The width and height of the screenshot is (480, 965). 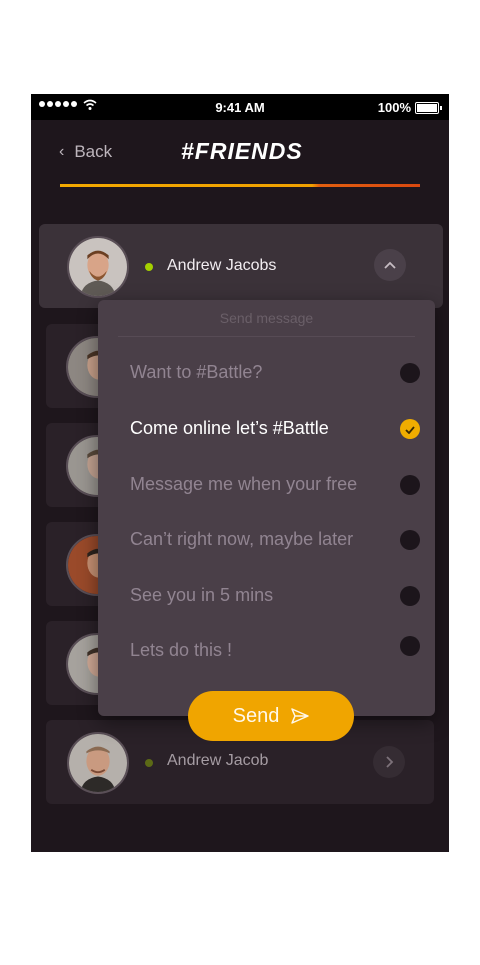 I want to click on back-label: Back, so click(x=93, y=151).